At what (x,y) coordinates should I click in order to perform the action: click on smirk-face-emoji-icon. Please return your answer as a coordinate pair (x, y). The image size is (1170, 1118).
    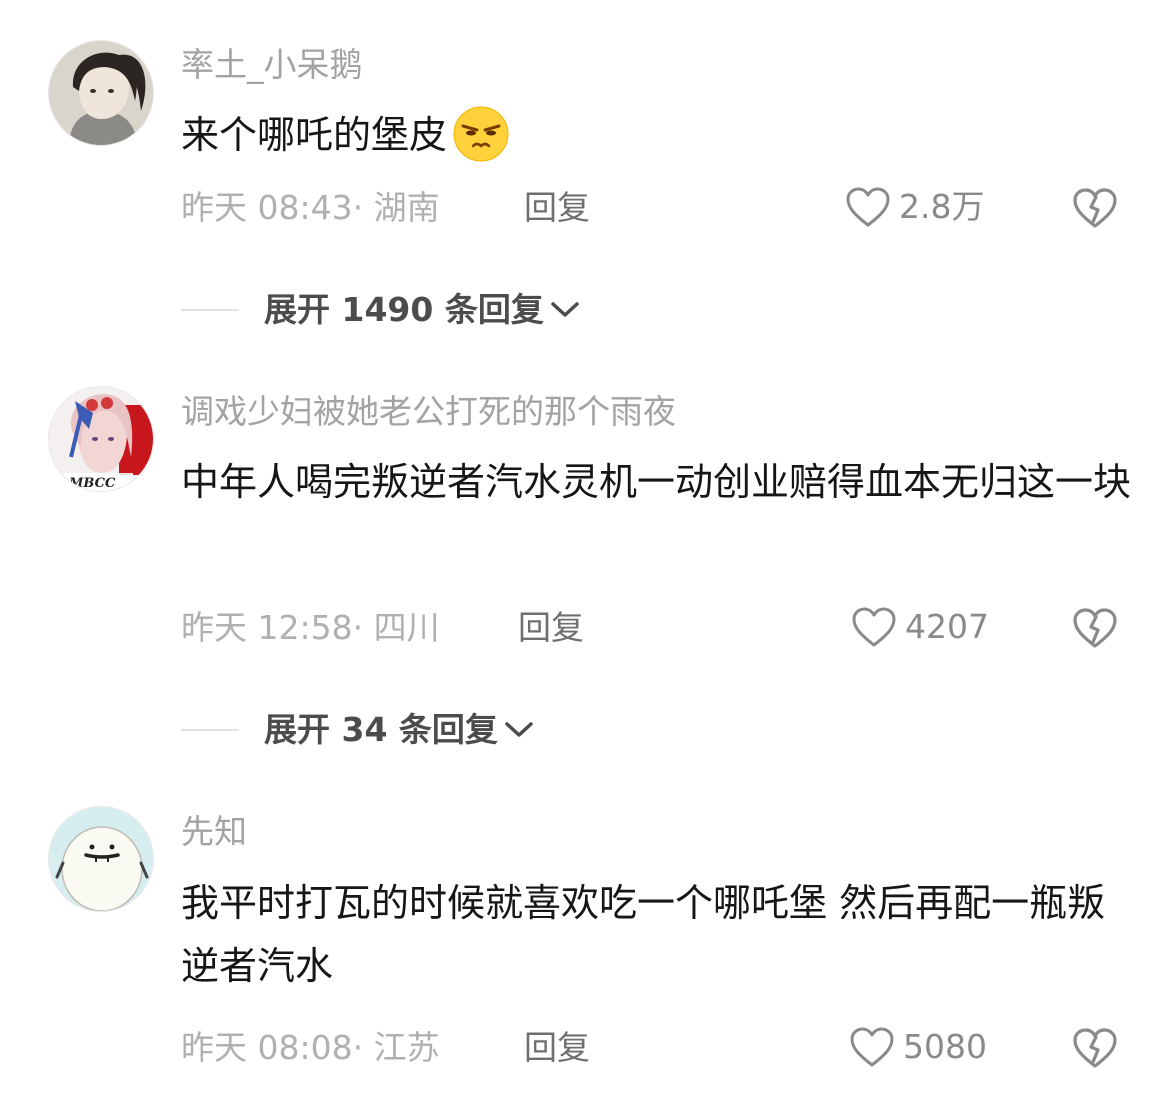
    Looking at the image, I should click on (481, 134).